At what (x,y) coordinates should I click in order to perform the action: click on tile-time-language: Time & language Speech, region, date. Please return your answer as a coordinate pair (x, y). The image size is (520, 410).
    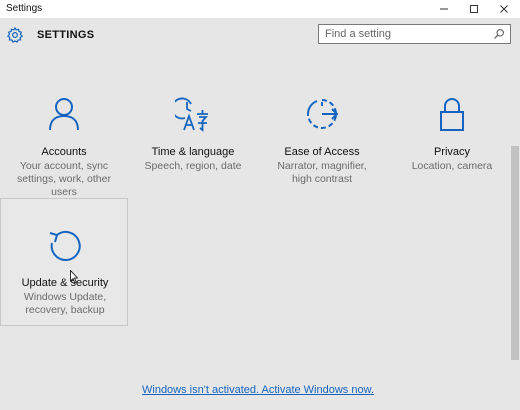
    Looking at the image, I should click on (193, 132).